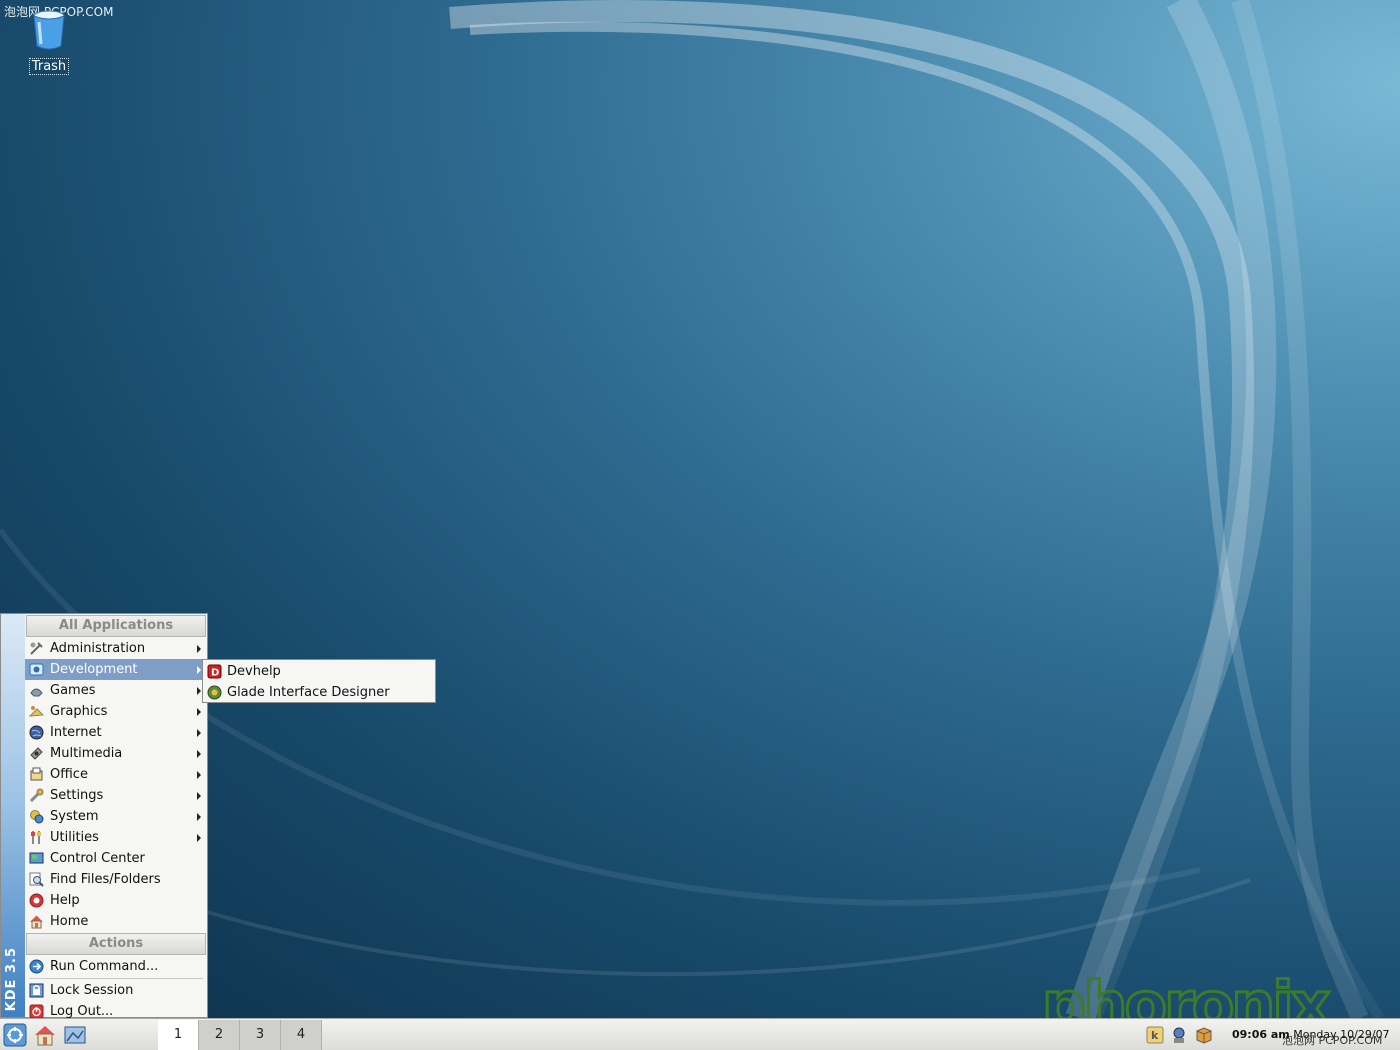 The image size is (1400, 1050). I want to click on desktop-icon-label: Trash, so click(49, 66).